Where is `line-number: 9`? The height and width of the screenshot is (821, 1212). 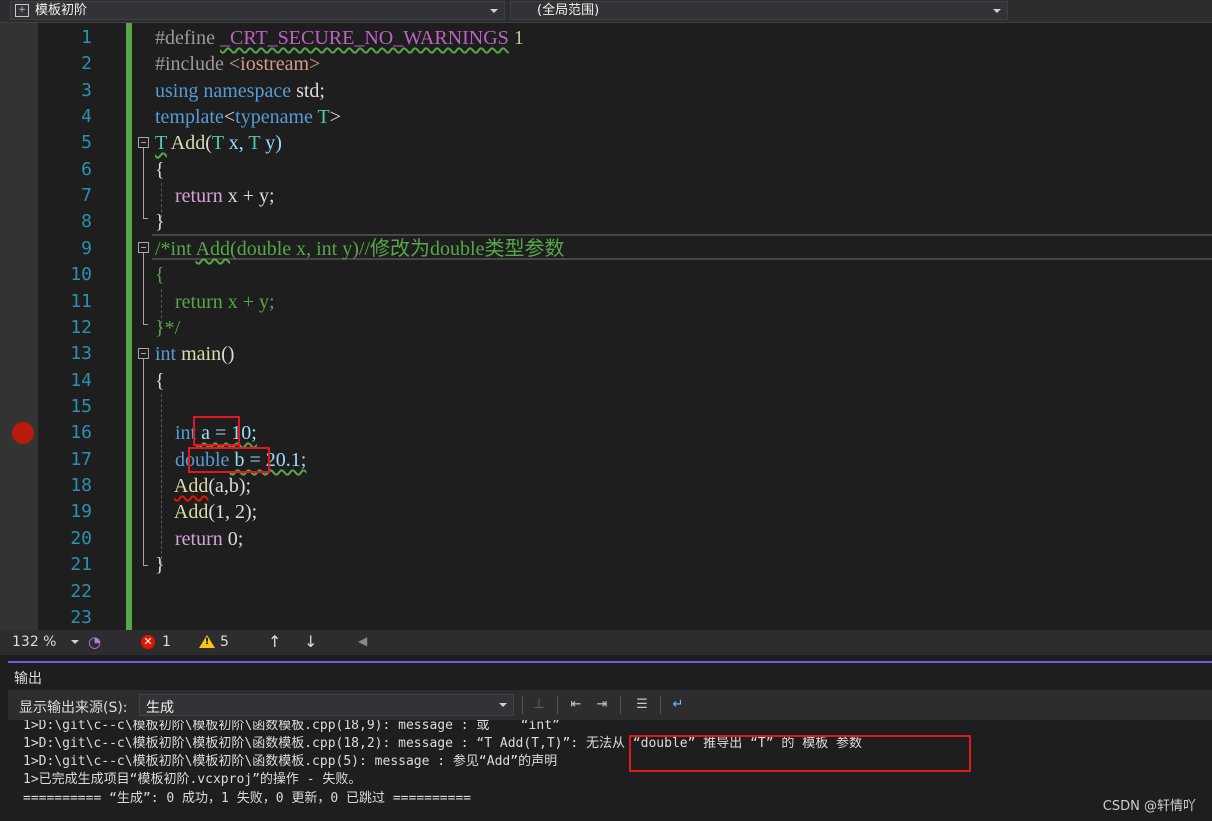 line-number: 9 is located at coordinates (86, 248).